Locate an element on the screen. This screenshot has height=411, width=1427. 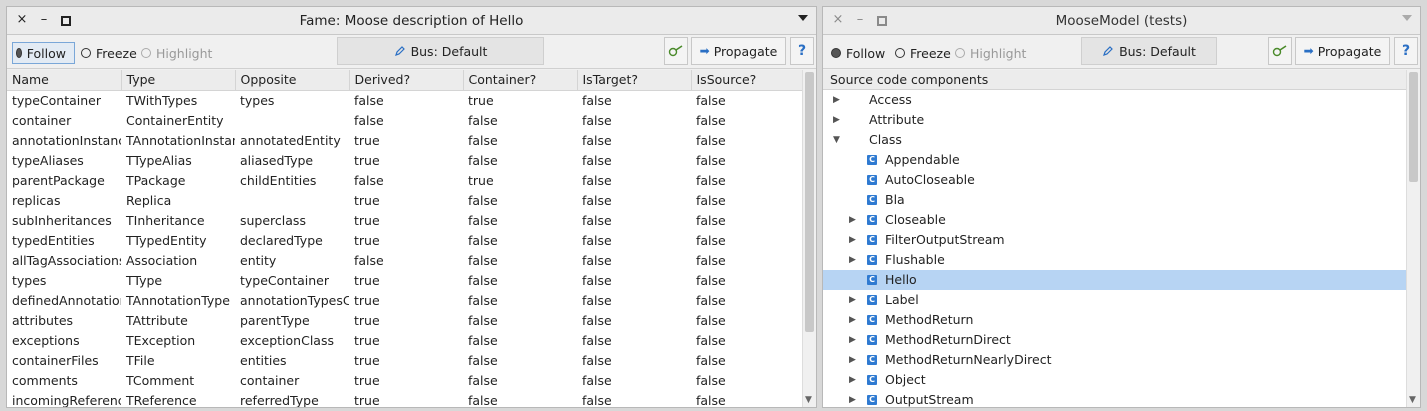
column-header: Name is located at coordinates (64, 80).